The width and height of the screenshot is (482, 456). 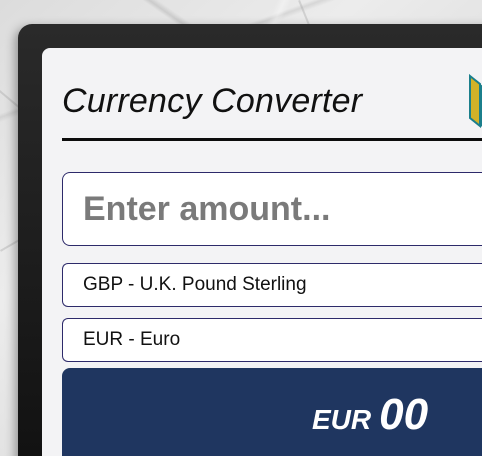 I want to click on from-currency-select: GBP - U.K. Pound Sterling, so click(x=272, y=285).